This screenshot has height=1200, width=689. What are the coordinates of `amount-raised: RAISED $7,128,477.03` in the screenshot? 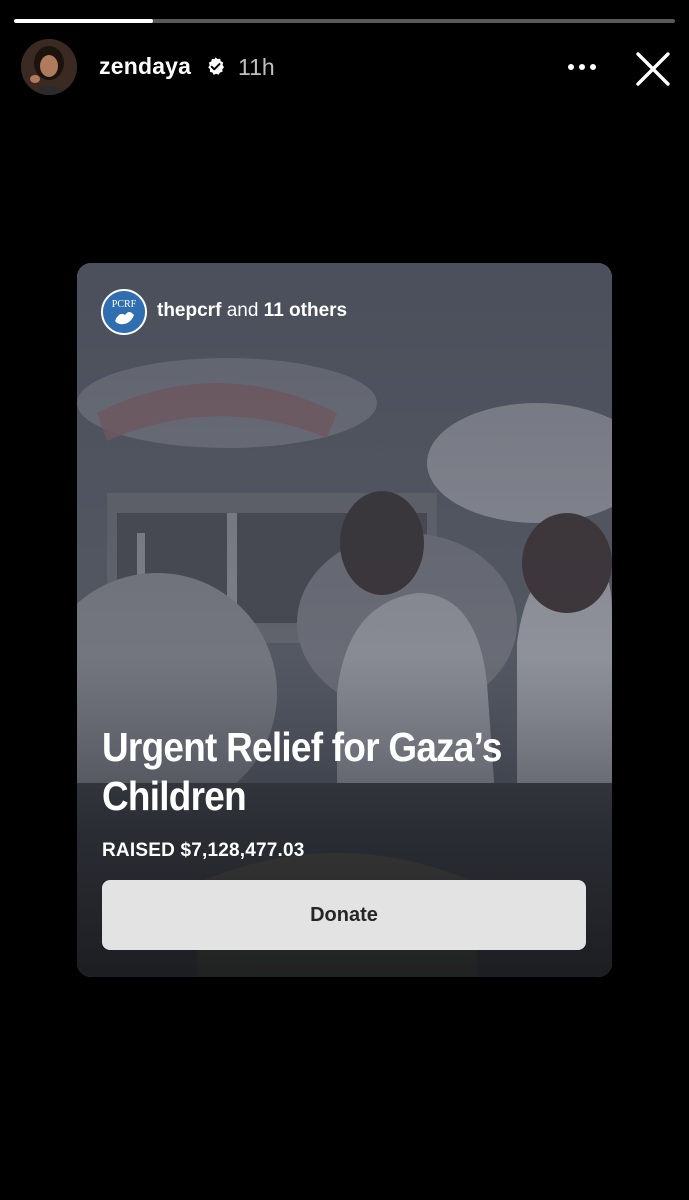 It's located at (203, 850).